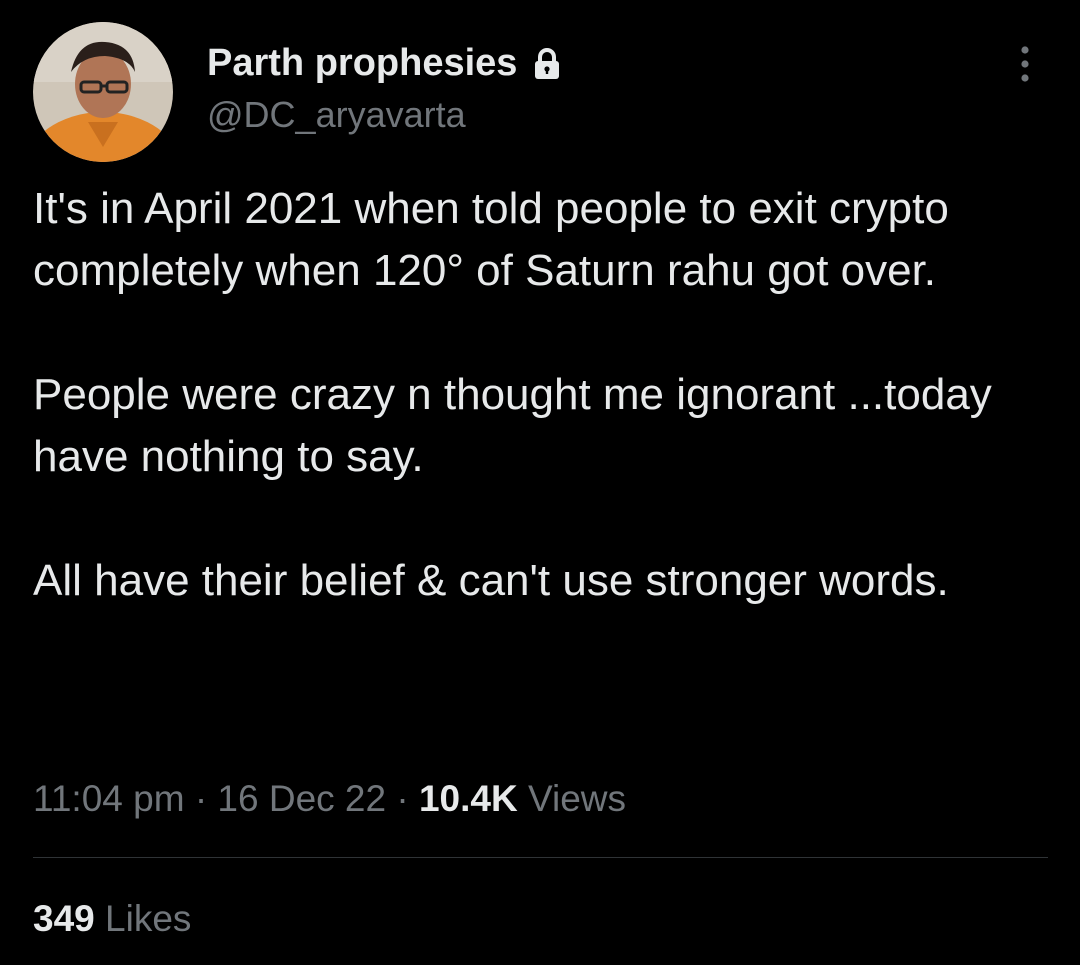  I want to click on tweet-date: 16 Dec 22, so click(301, 798).